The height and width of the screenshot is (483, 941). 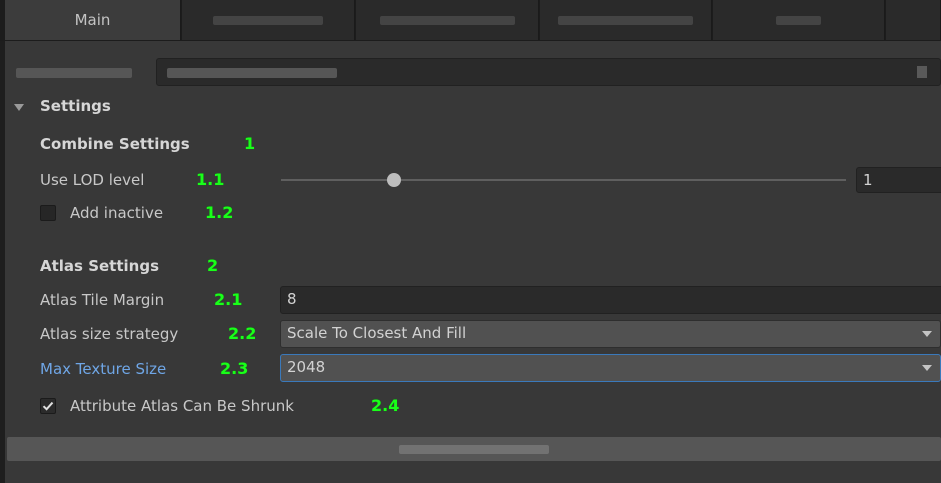 What do you see at coordinates (922, 72) in the screenshot?
I see `object-picker-icon` at bounding box center [922, 72].